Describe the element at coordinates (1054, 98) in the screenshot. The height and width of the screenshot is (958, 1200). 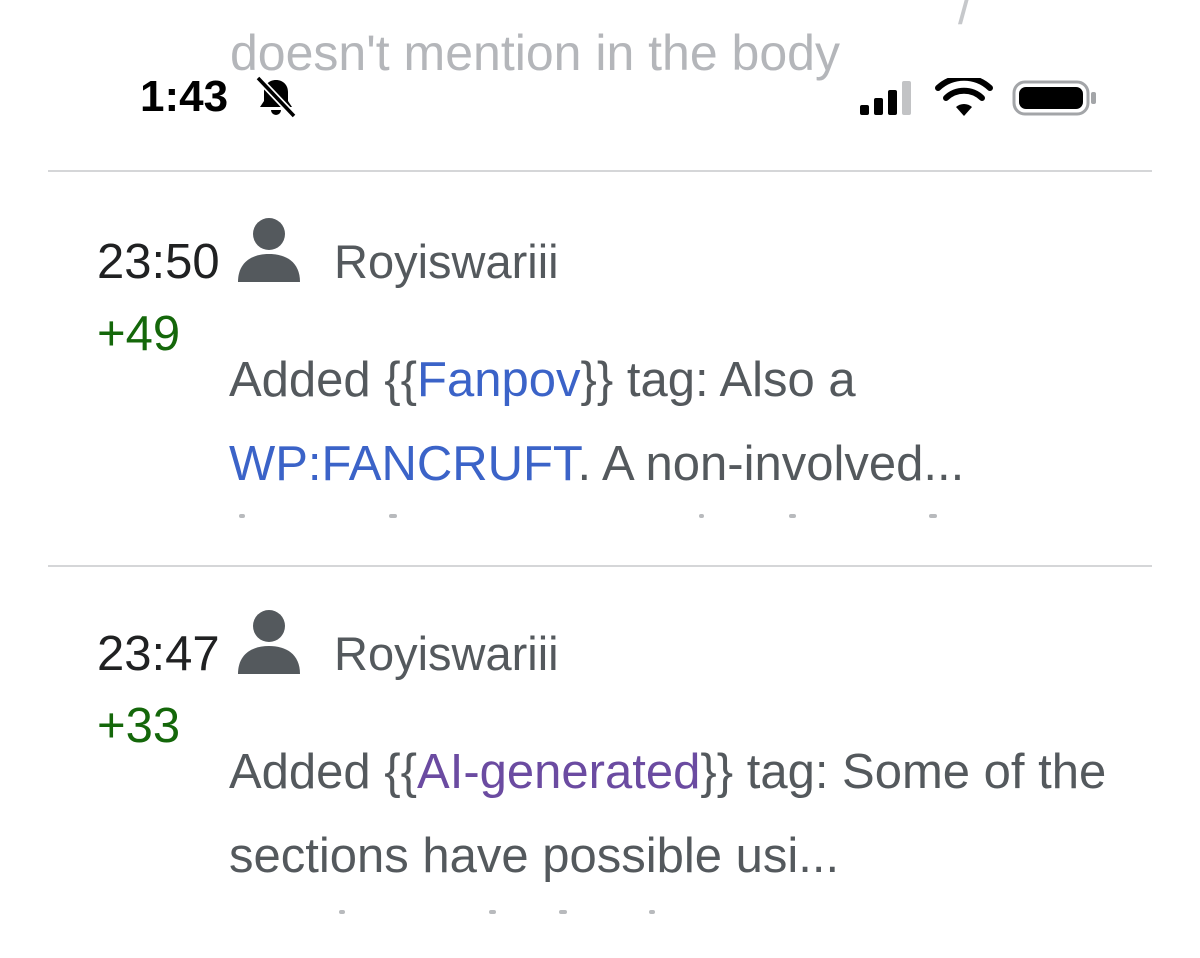
I see `battery-icon` at that location.